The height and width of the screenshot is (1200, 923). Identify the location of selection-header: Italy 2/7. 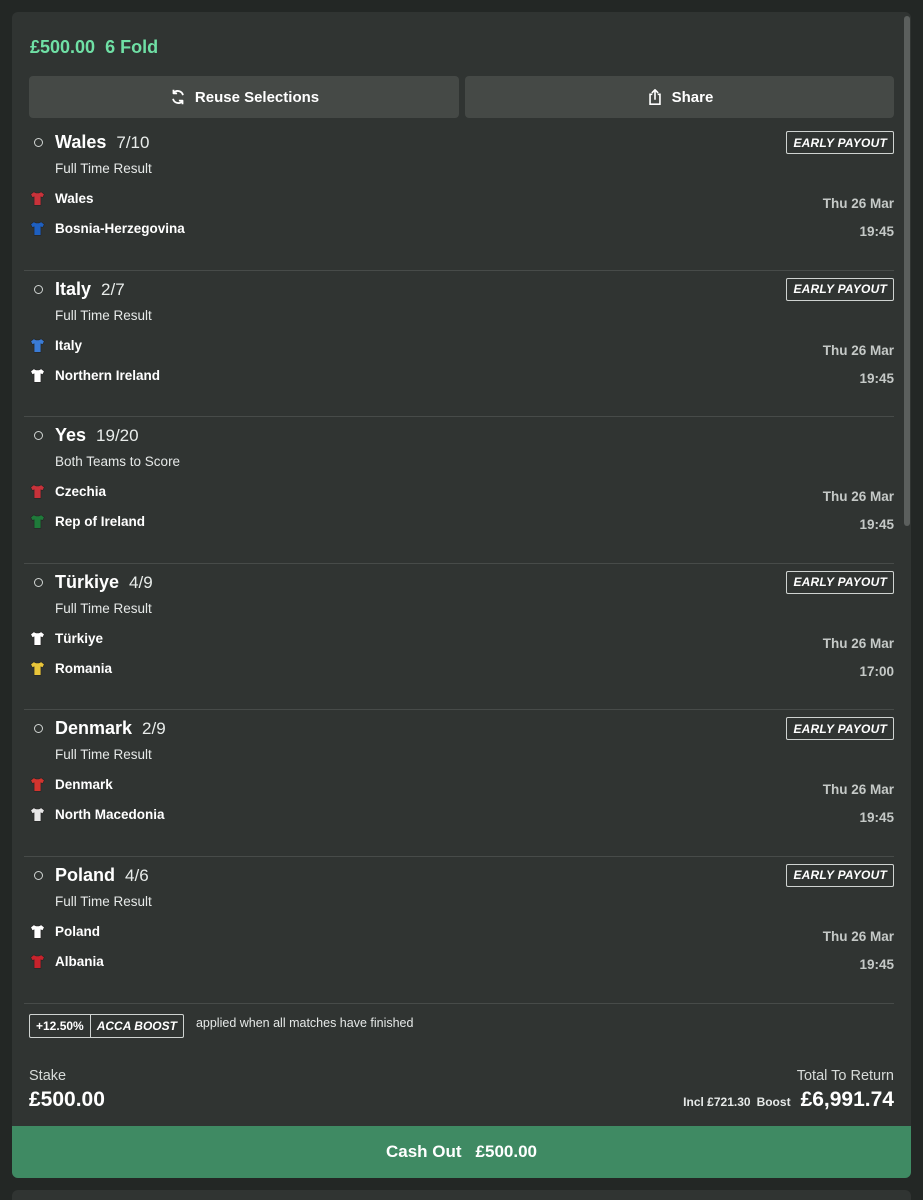
(90, 289).